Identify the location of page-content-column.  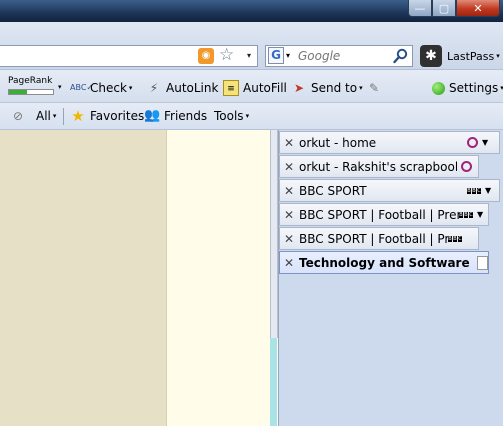
(218, 278).